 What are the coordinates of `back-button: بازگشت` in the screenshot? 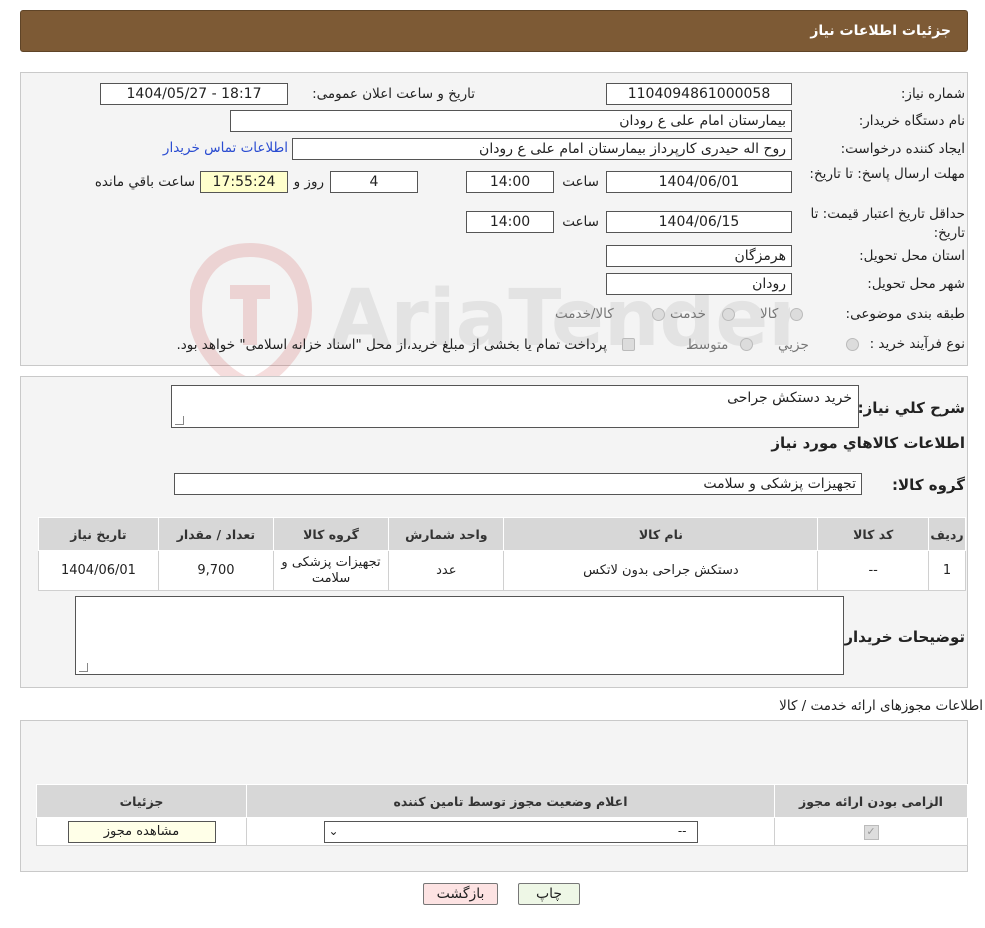 It's located at (460, 894).